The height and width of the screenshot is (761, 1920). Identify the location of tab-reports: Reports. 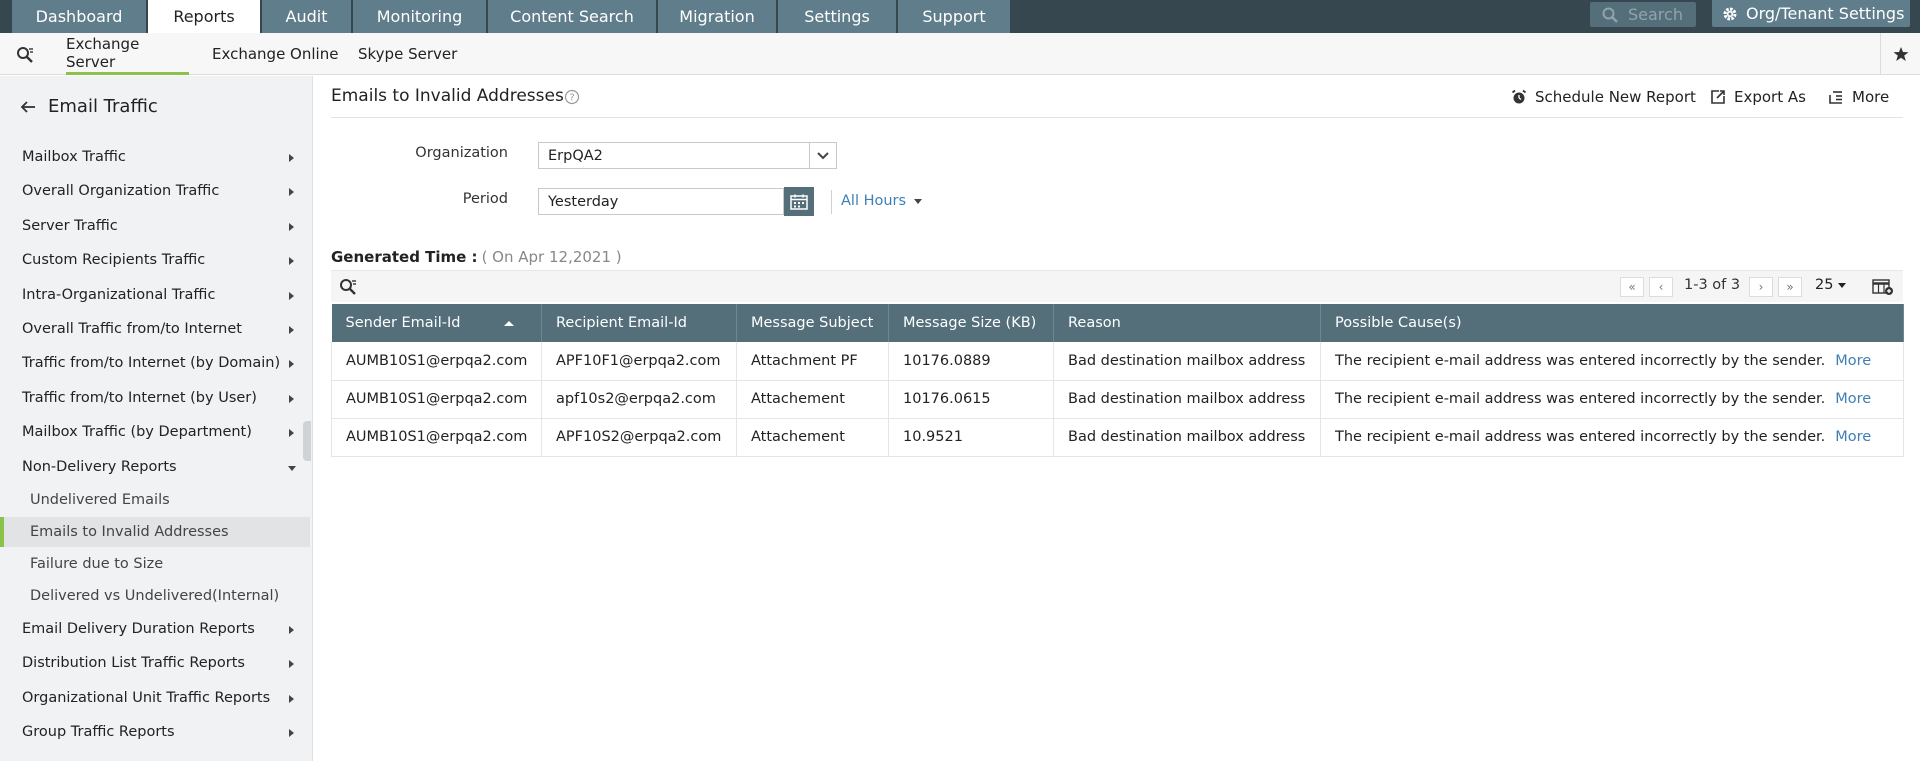
(204, 16).